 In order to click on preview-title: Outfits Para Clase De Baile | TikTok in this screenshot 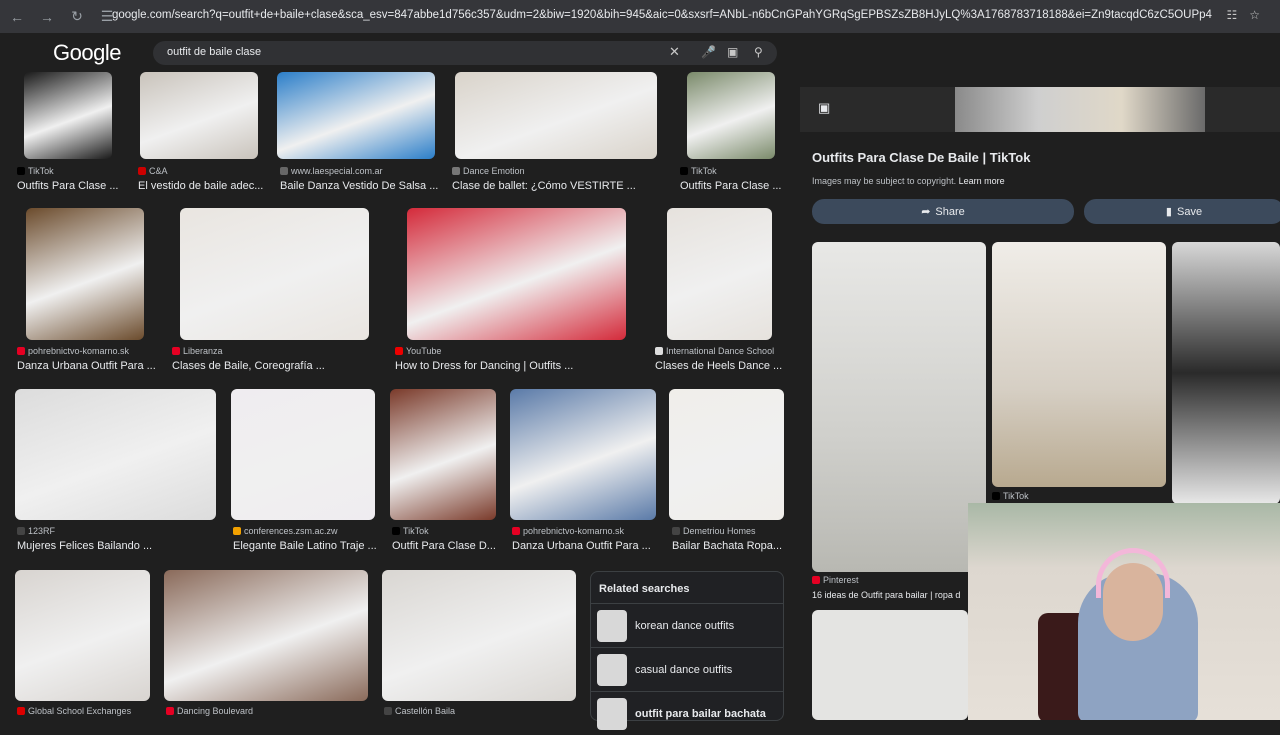, I will do `click(921, 157)`.